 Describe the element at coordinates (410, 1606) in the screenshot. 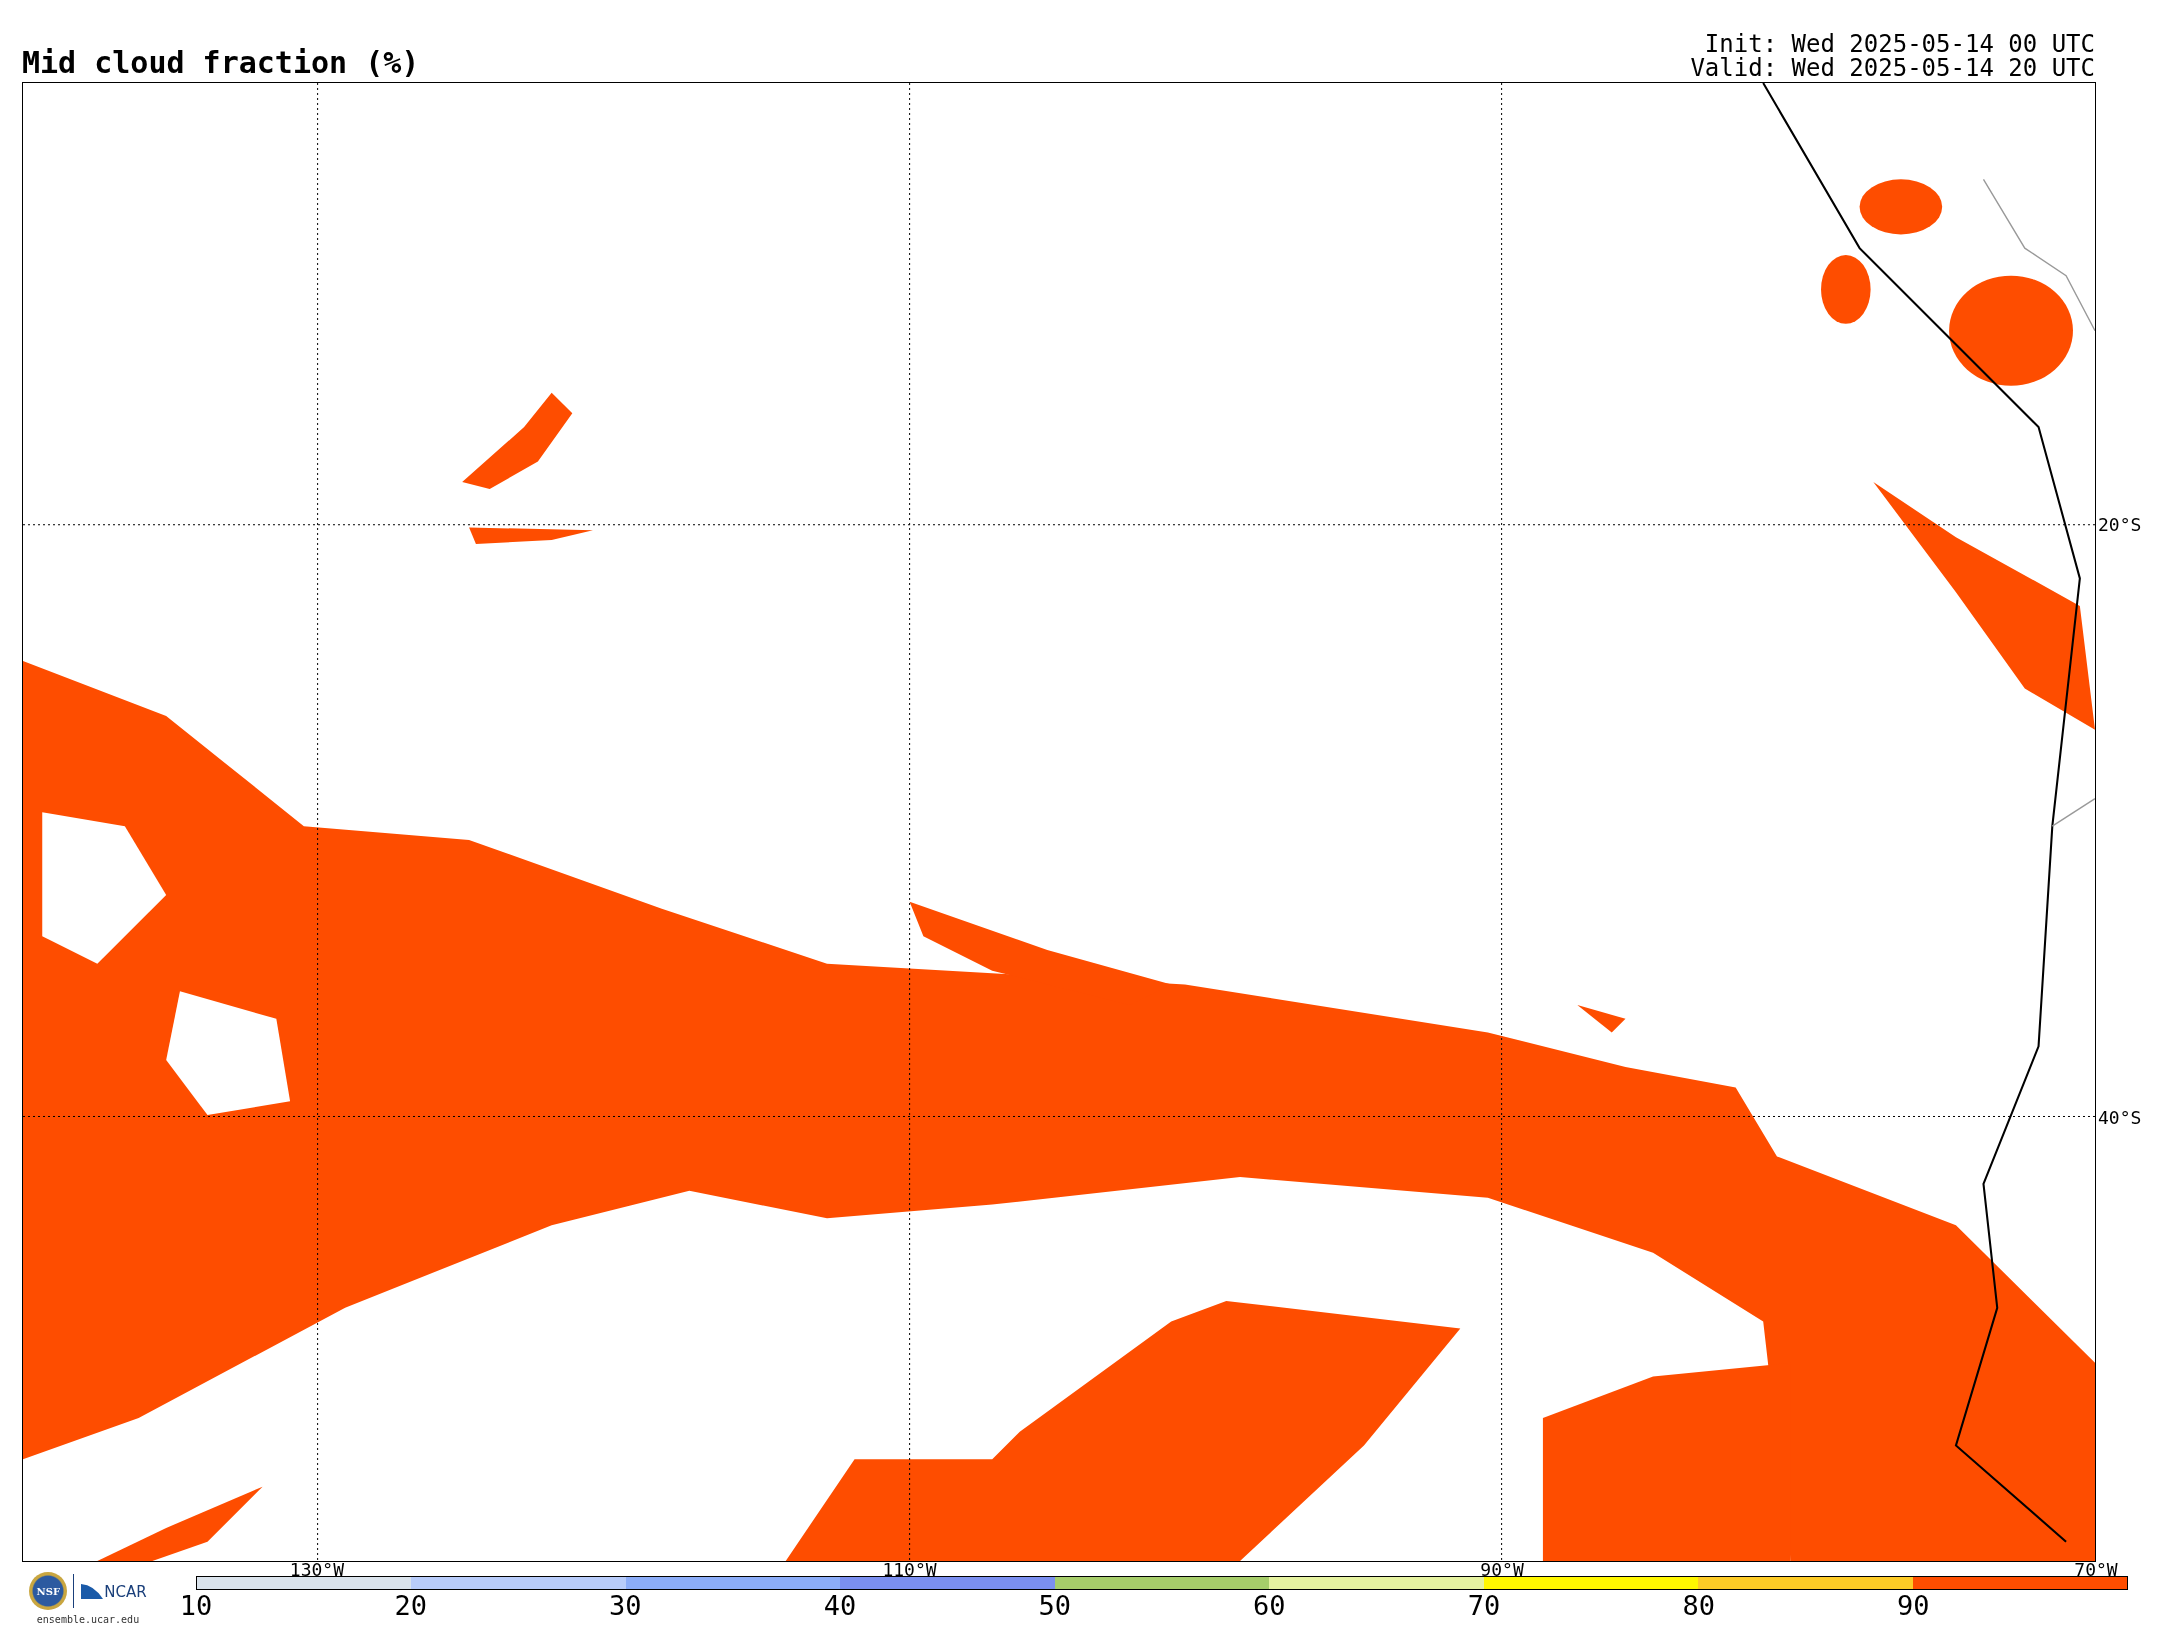

I see `colorbar-tick-label: 20` at that location.